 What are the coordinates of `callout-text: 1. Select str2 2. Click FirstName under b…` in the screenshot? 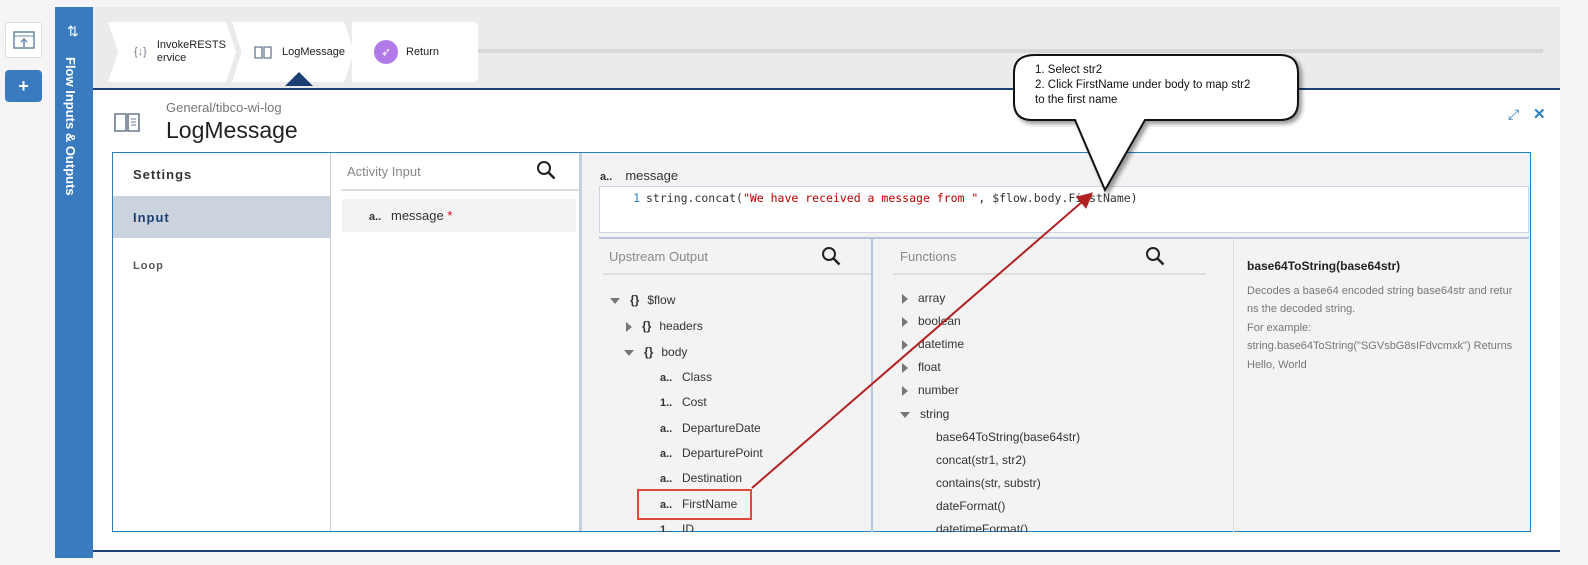 It's located at (1143, 85).